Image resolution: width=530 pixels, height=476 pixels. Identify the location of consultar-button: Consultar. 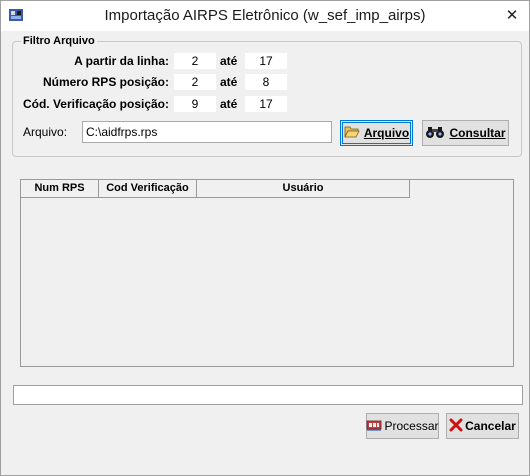
(465, 133).